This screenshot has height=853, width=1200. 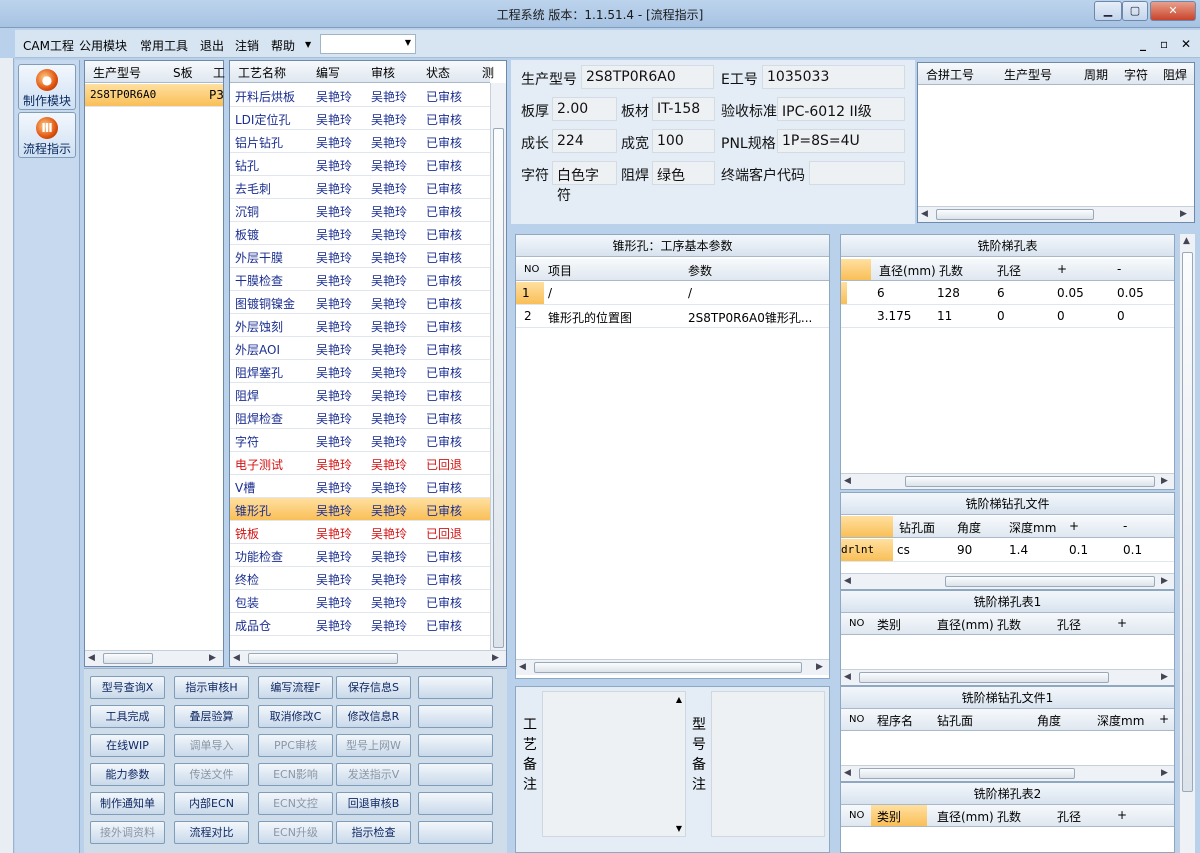 I want to click on menu-combo-box: ▼, so click(x=368, y=44).